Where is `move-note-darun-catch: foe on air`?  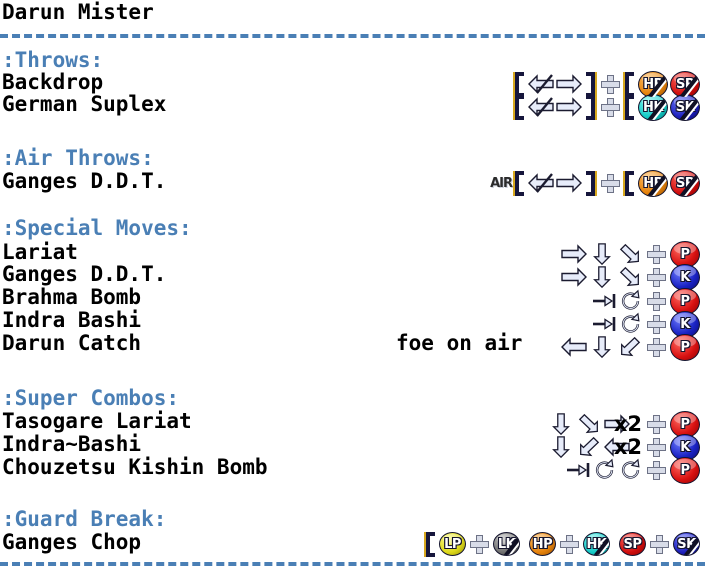
move-note-darun-catch: foe on air is located at coordinates (459, 343).